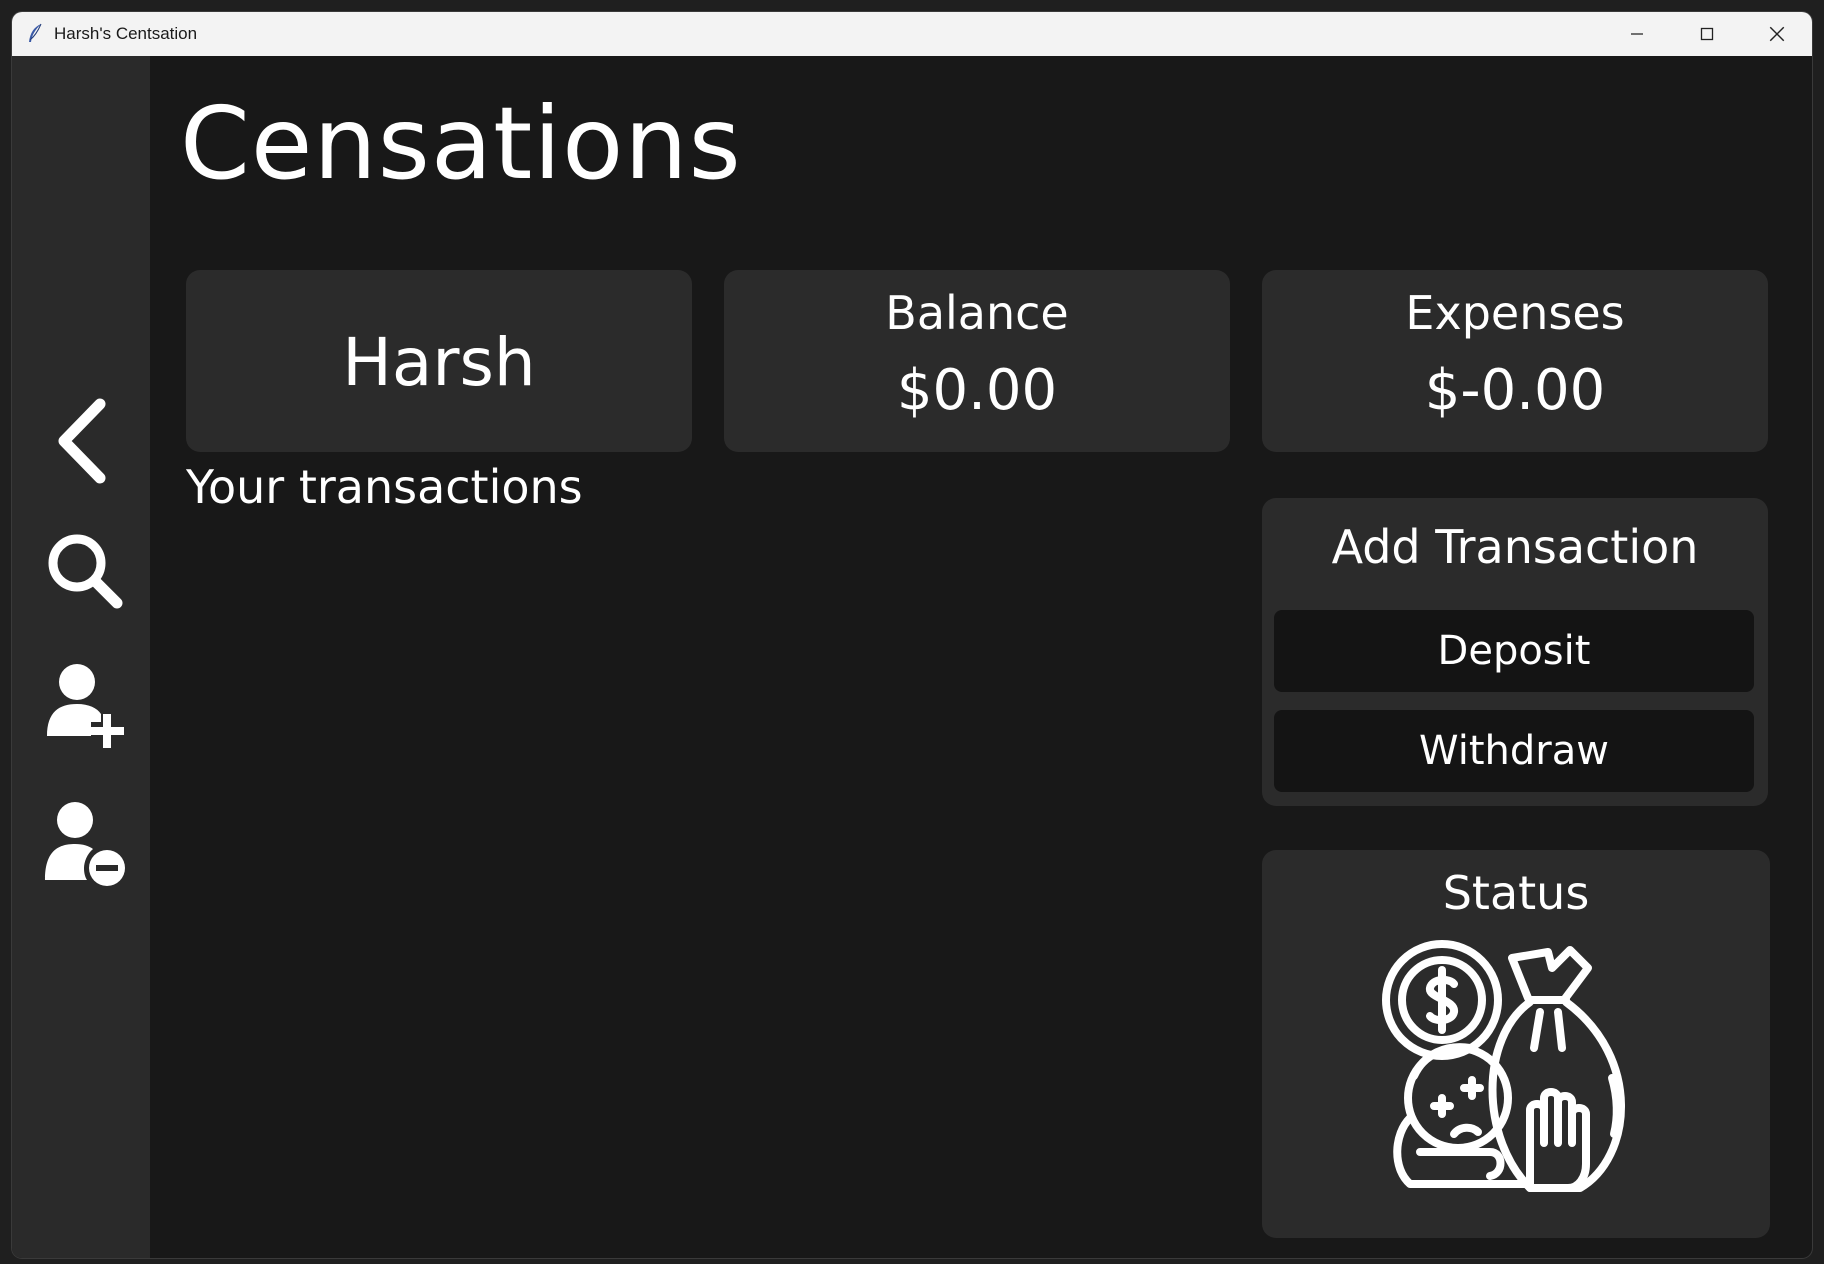 This screenshot has width=1824, height=1264. I want to click on user-plus-icon, so click(85, 706).